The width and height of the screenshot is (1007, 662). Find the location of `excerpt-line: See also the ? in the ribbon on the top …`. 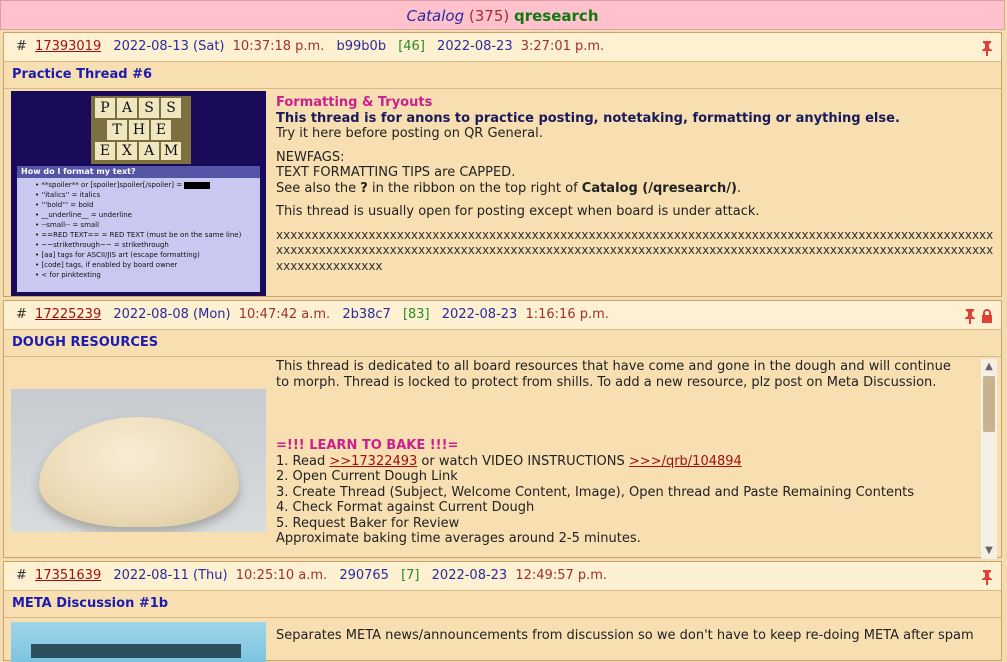

excerpt-line: See also the ? in the ribbon on the top … is located at coordinates (509, 188).